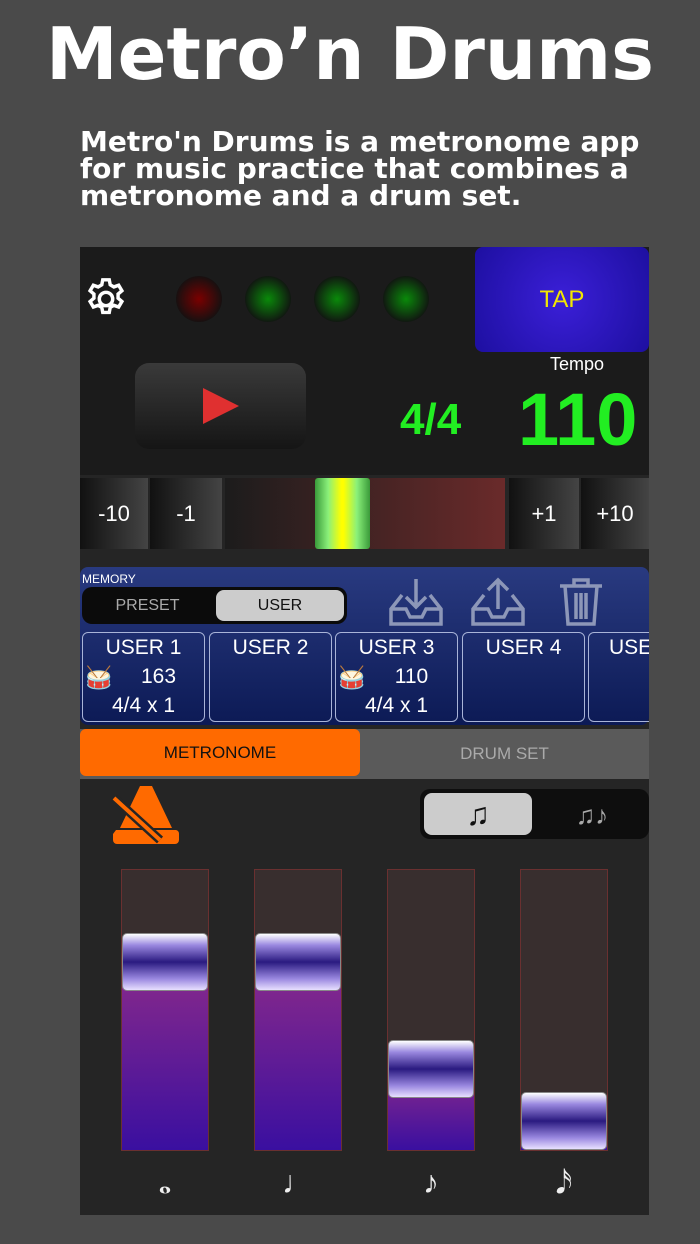 The height and width of the screenshot is (1244, 700). Describe the element at coordinates (186, 513) in the screenshot. I see `tempo-minus-1-button: -1` at that location.